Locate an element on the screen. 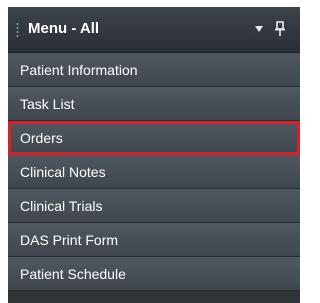 The height and width of the screenshot is (303, 320). menu-item-label: Patient Information is located at coordinates (79, 70).